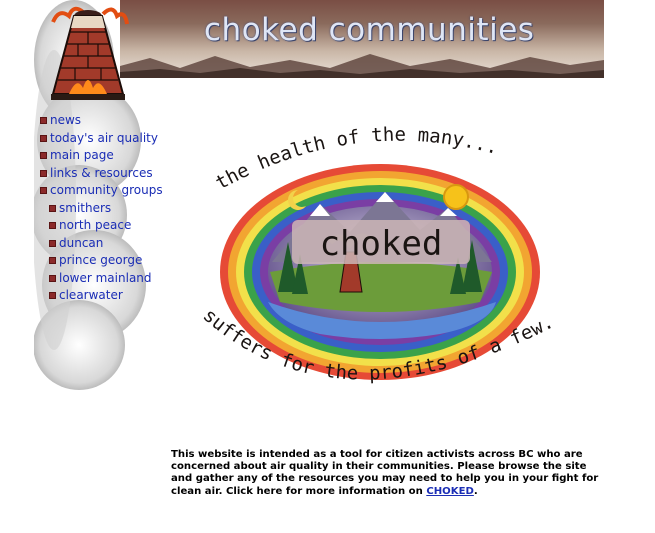  I want to click on nav-link: today's air quality, so click(104, 139).